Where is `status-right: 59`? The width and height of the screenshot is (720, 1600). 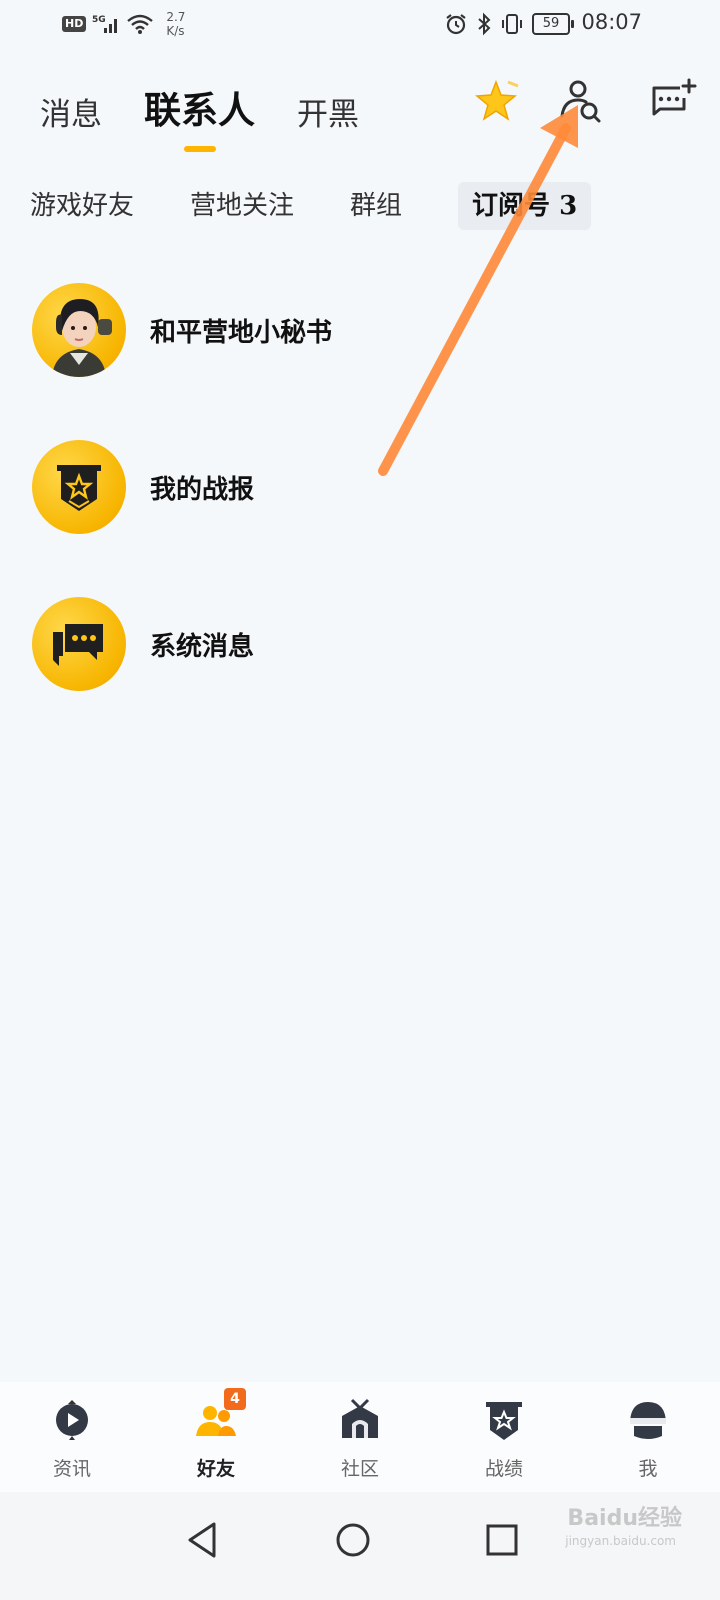
status-right: 59 is located at coordinates (509, 24).